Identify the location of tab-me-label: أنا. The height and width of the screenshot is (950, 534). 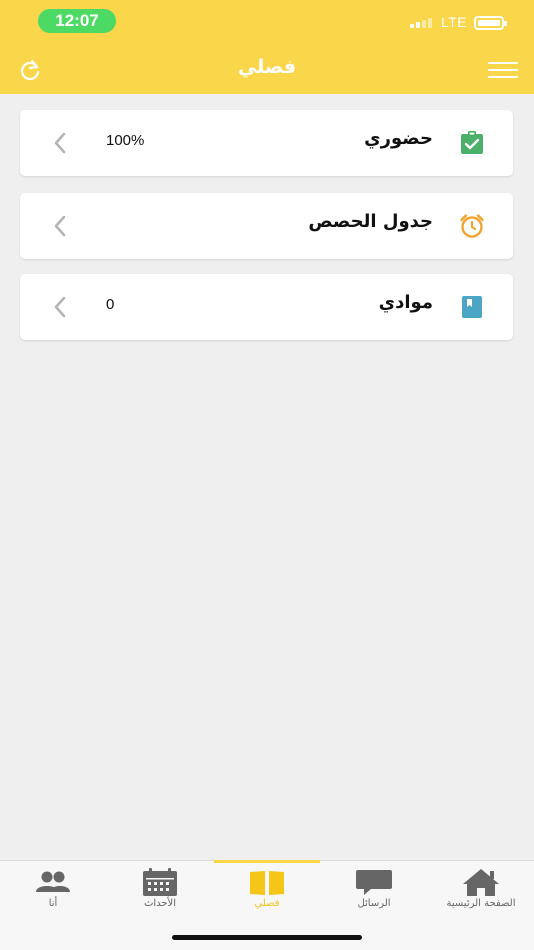
(53, 903).